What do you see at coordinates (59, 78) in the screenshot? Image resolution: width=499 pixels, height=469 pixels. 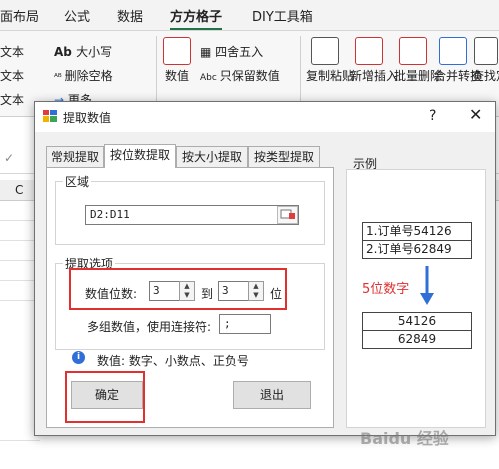 I see `trim-icon: ᴬᴮ` at bounding box center [59, 78].